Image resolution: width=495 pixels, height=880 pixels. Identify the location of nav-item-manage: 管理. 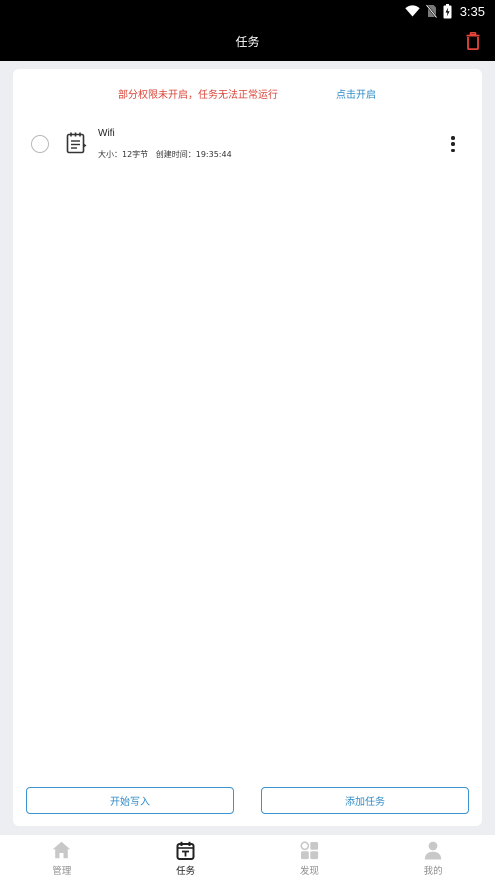
(62, 857).